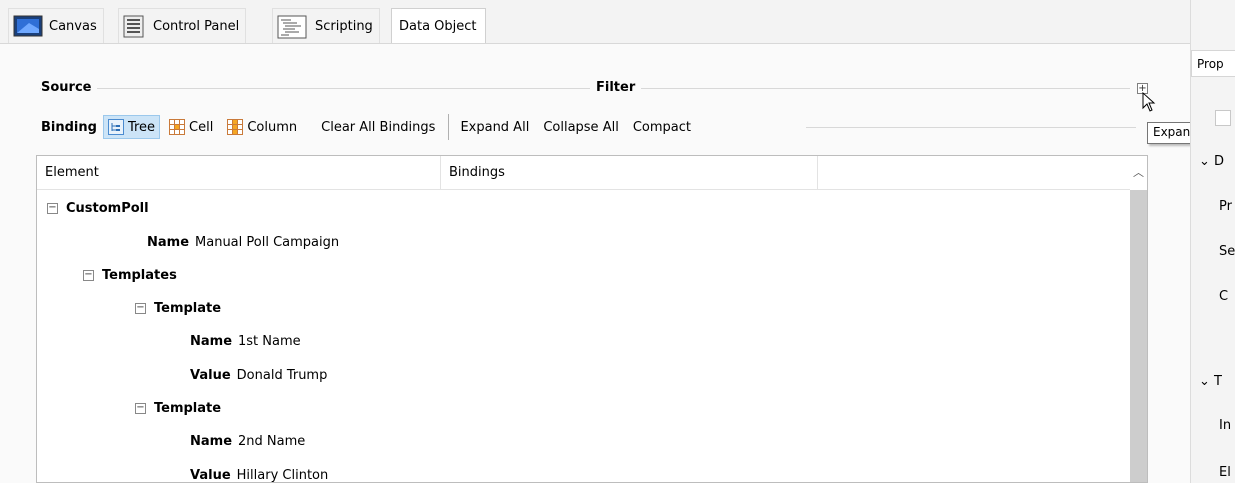 Image resolution: width=1235 pixels, height=483 pixels. What do you see at coordinates (293, 27) in the screenshot?
I see `scripting-icon` at bounding box center [293, 27].